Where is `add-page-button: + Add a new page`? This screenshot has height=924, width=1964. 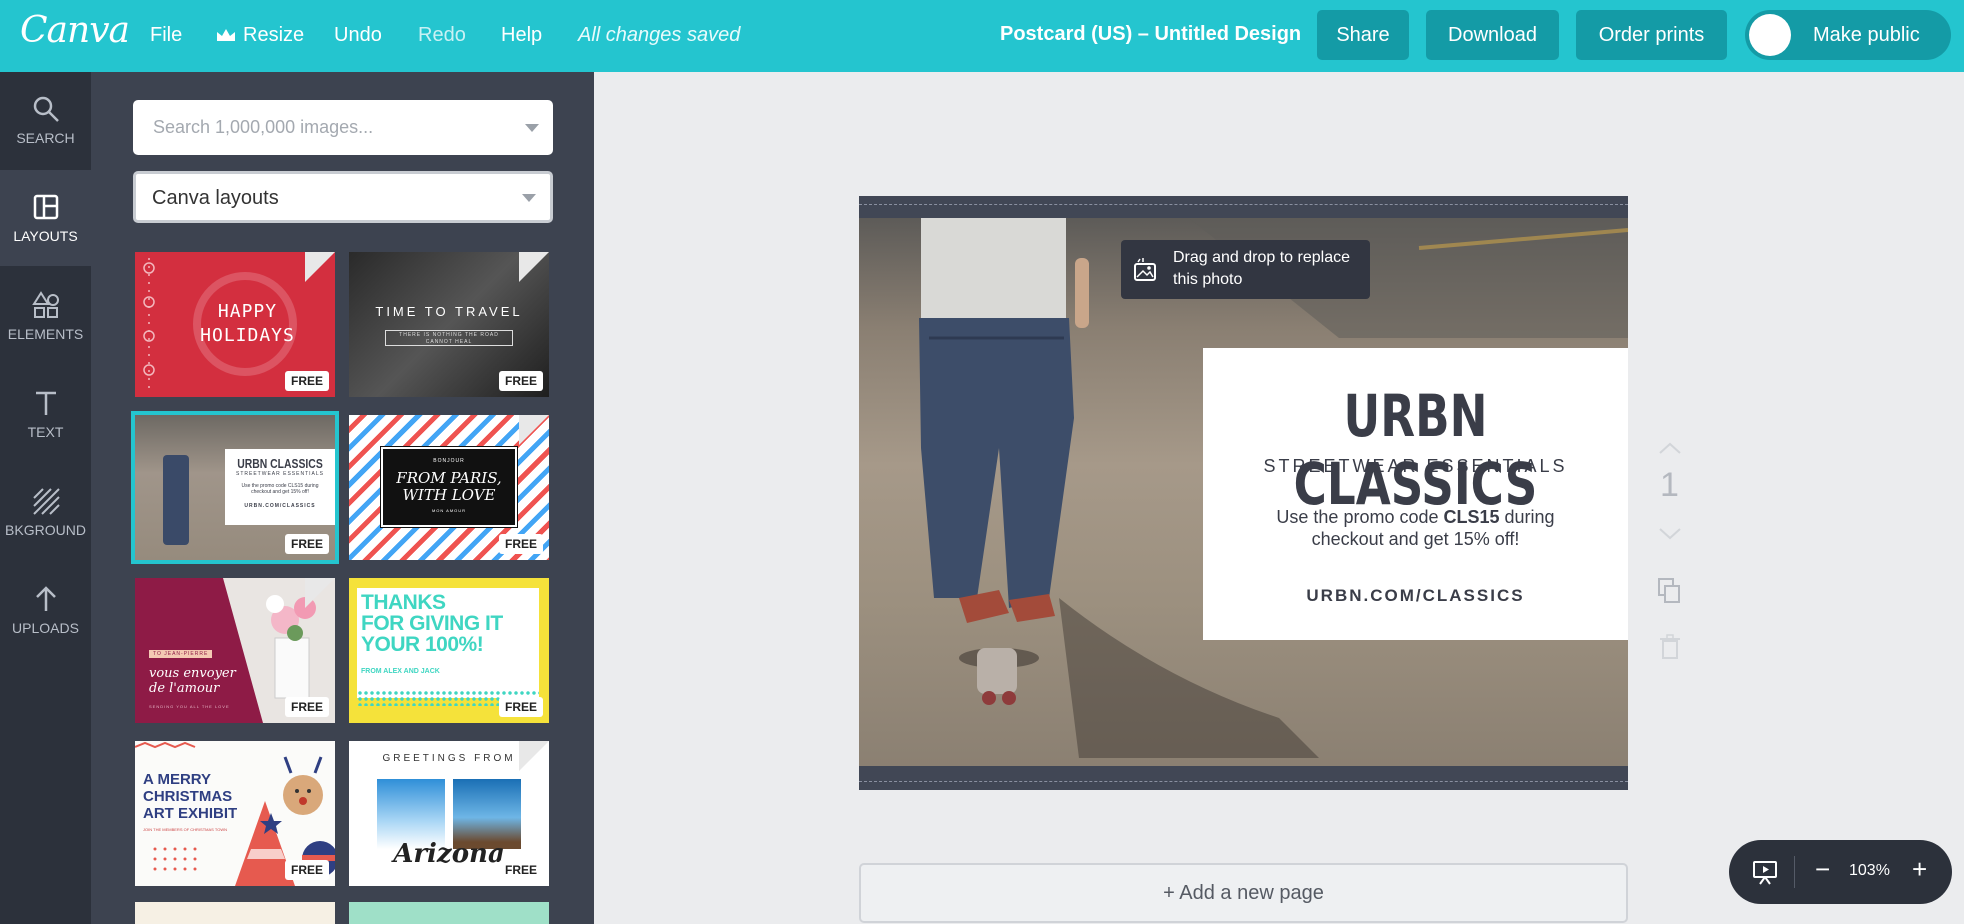
add-page-button: + Add a new page is located at coordinates (1243, 893).